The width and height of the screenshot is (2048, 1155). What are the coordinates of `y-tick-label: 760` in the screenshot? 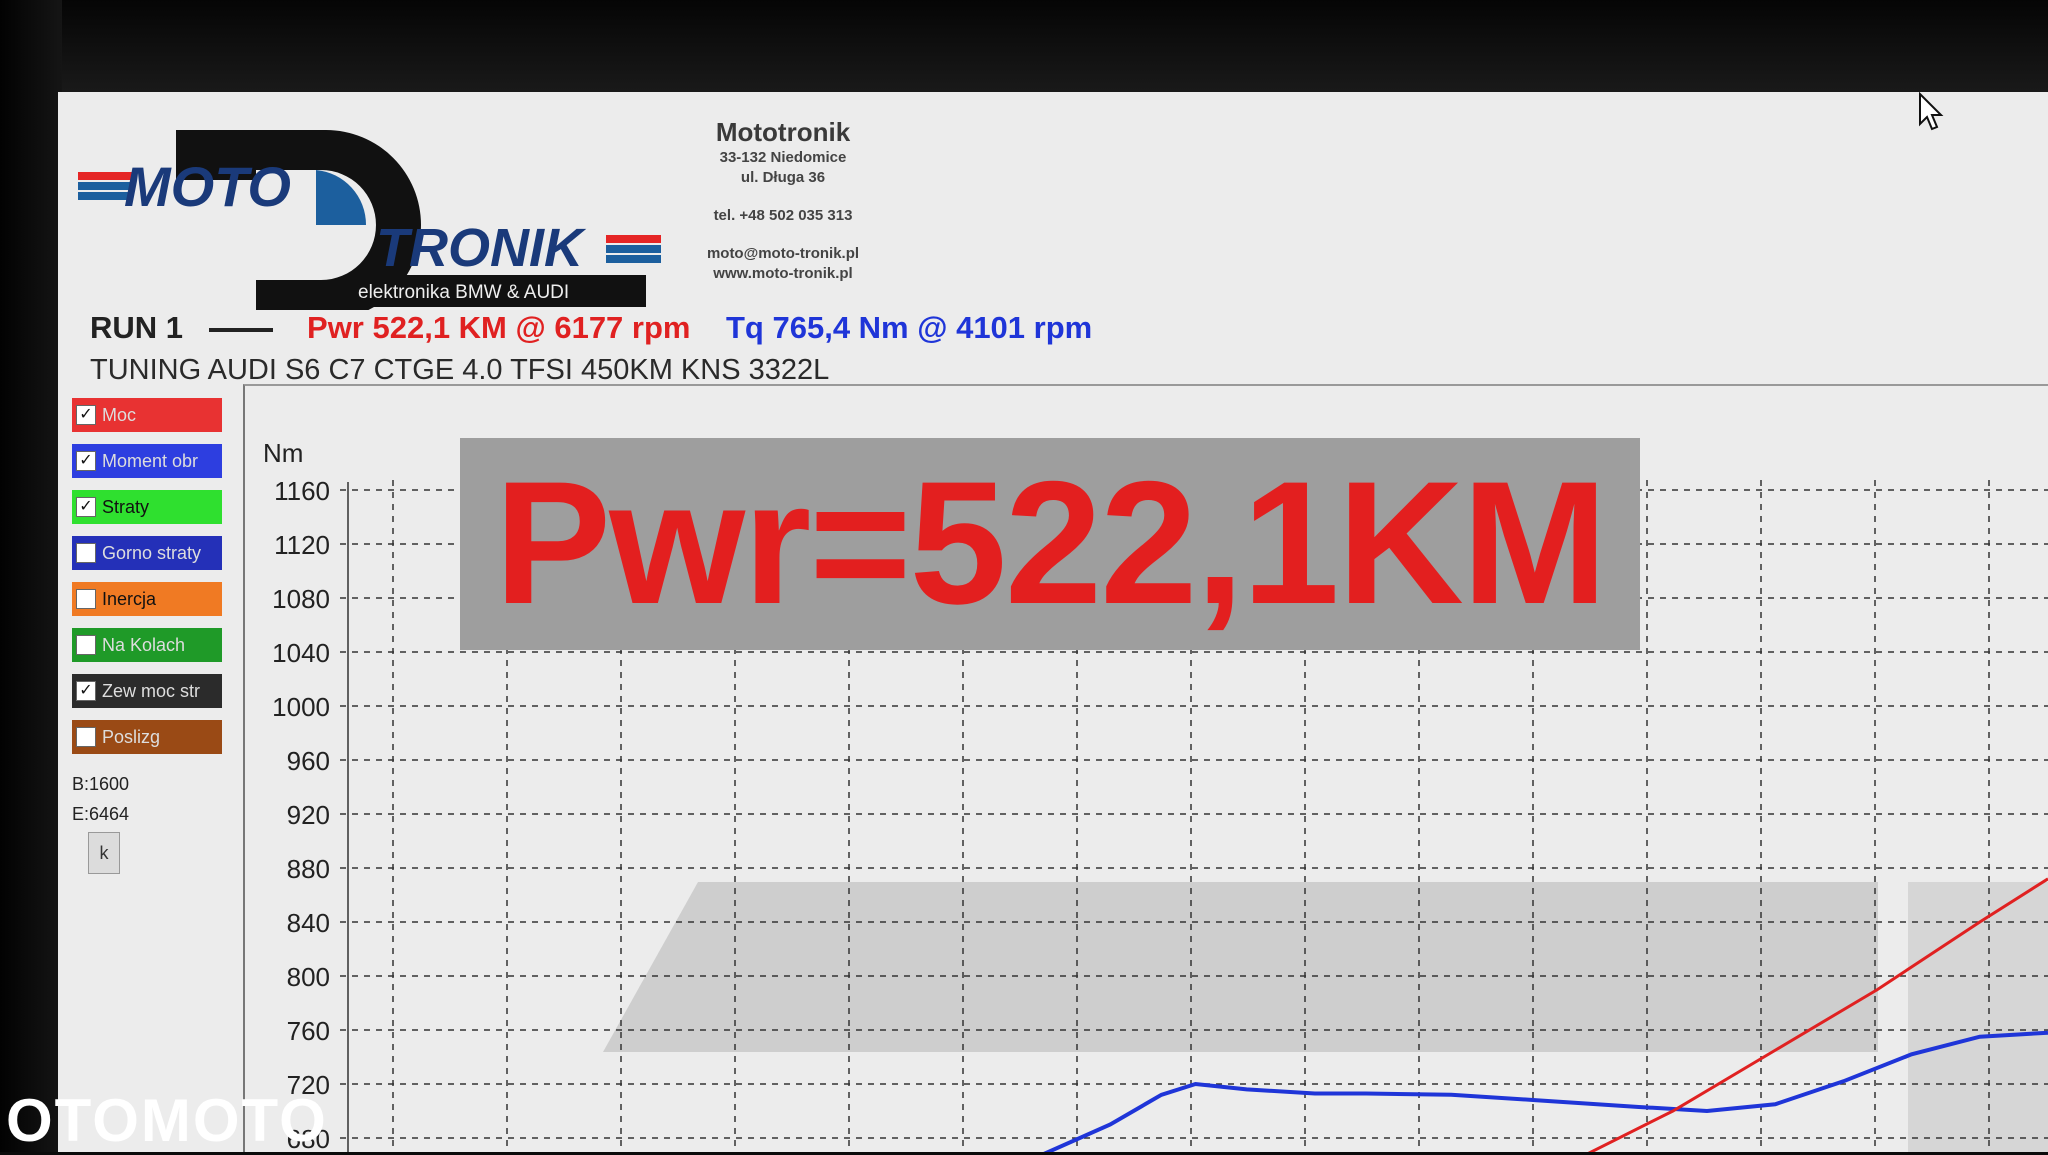 It's located at (308, 1031).